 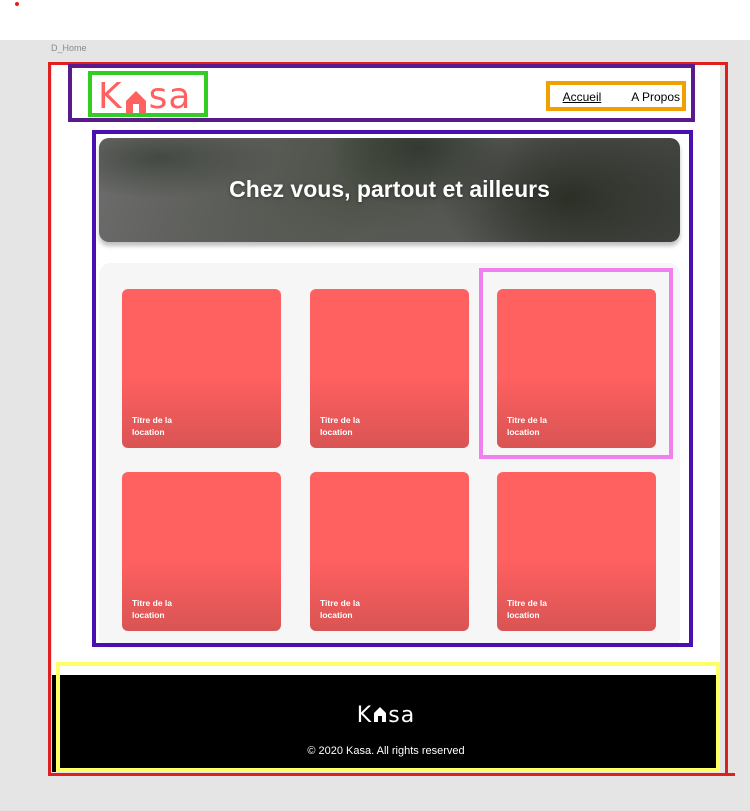 I want to click on nav-link-a-propos: A Propos, so click(x=655, y=97).